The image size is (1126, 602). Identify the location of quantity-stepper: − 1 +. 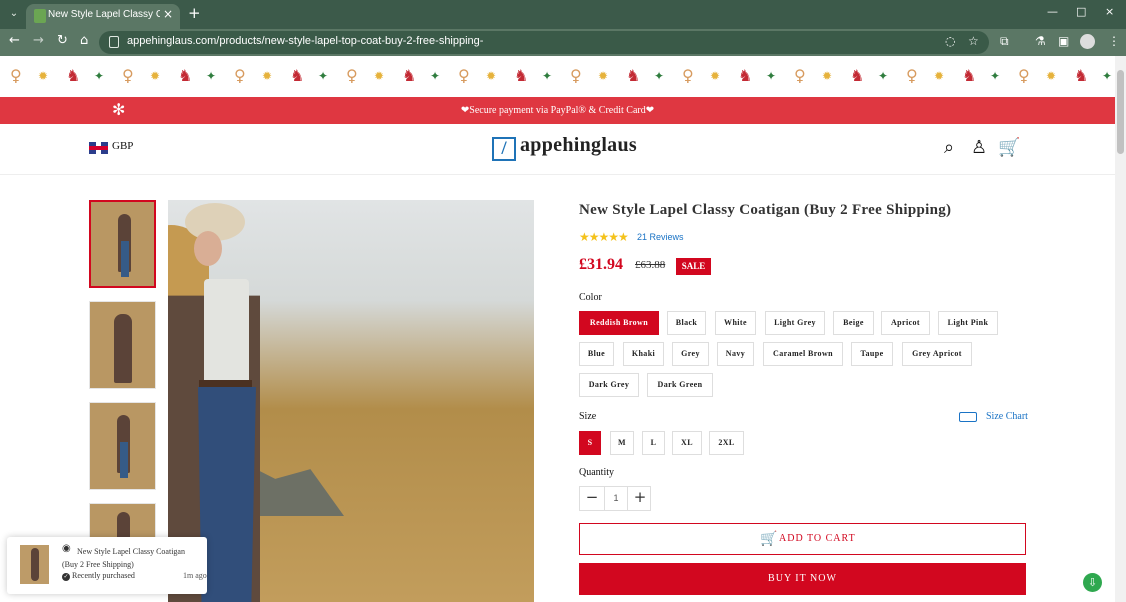
(615, 498).